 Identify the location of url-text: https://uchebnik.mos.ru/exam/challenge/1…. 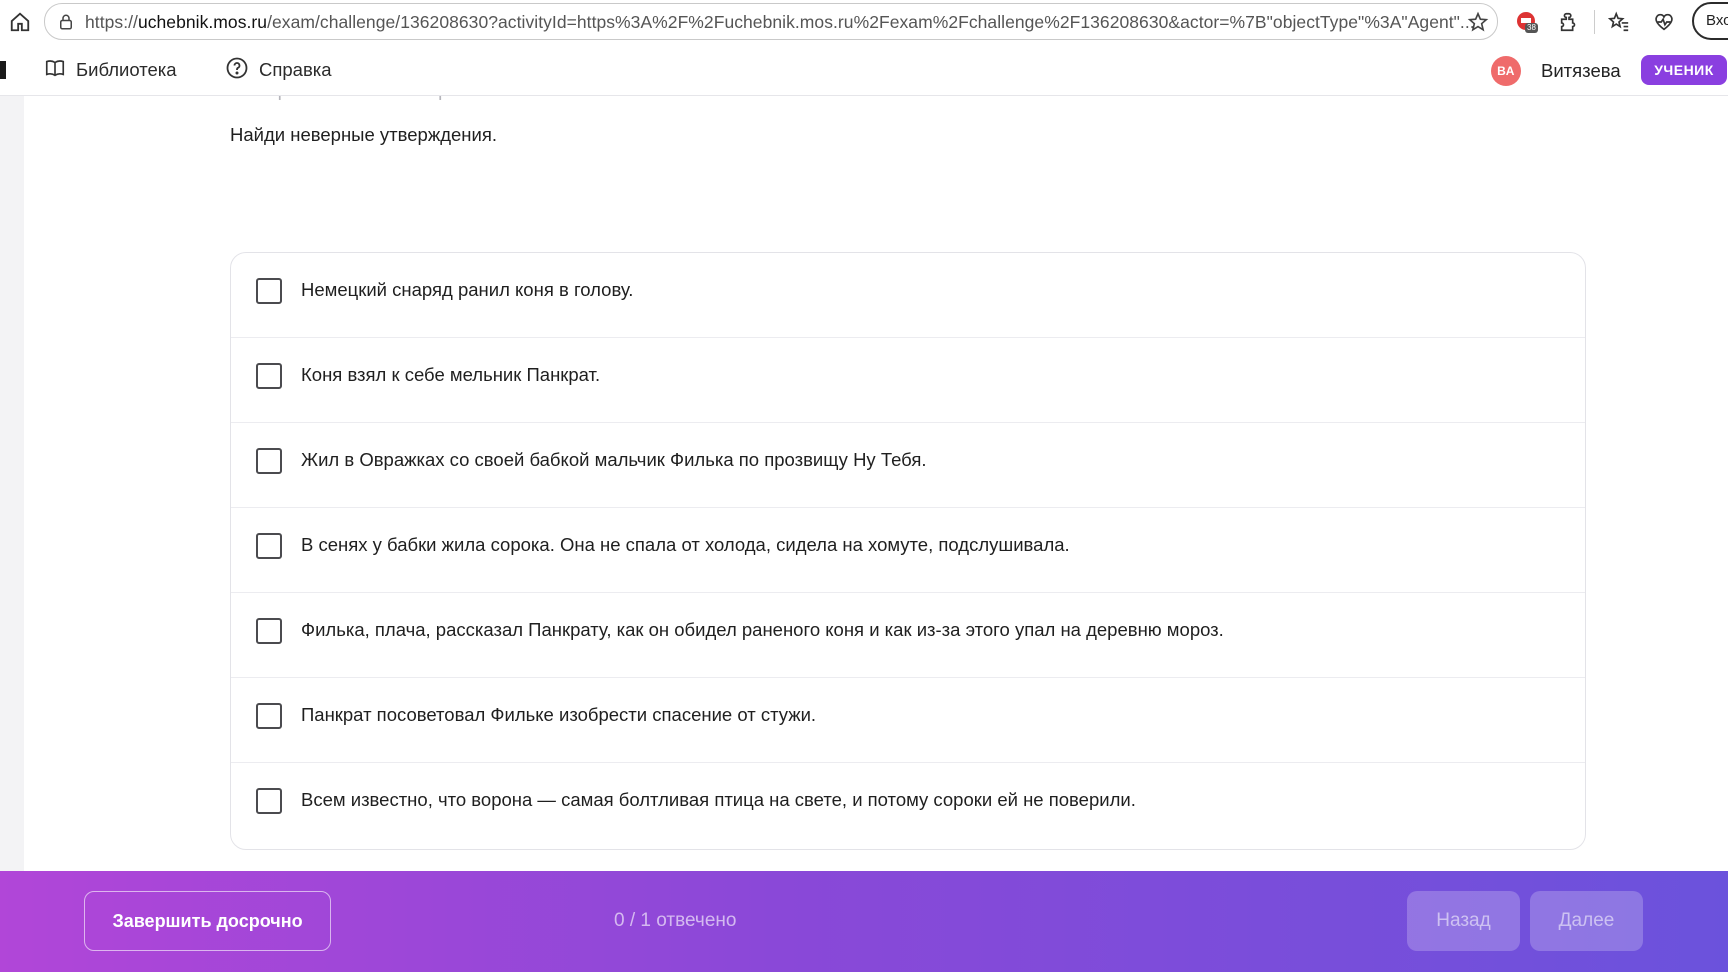
(785, 22).